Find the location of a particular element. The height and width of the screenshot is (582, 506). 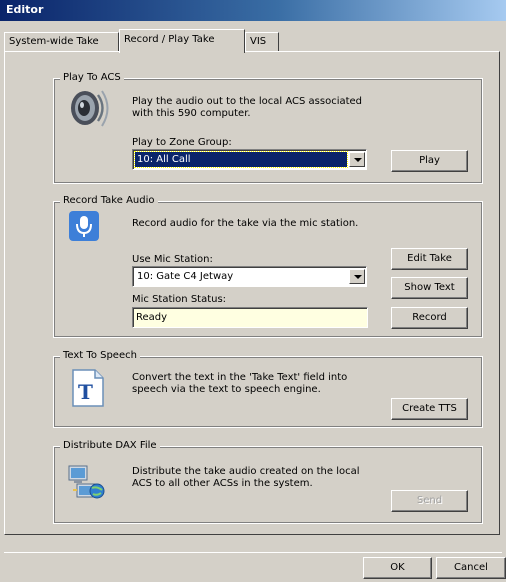

svg-text: T is located at coordinates (85, 392).